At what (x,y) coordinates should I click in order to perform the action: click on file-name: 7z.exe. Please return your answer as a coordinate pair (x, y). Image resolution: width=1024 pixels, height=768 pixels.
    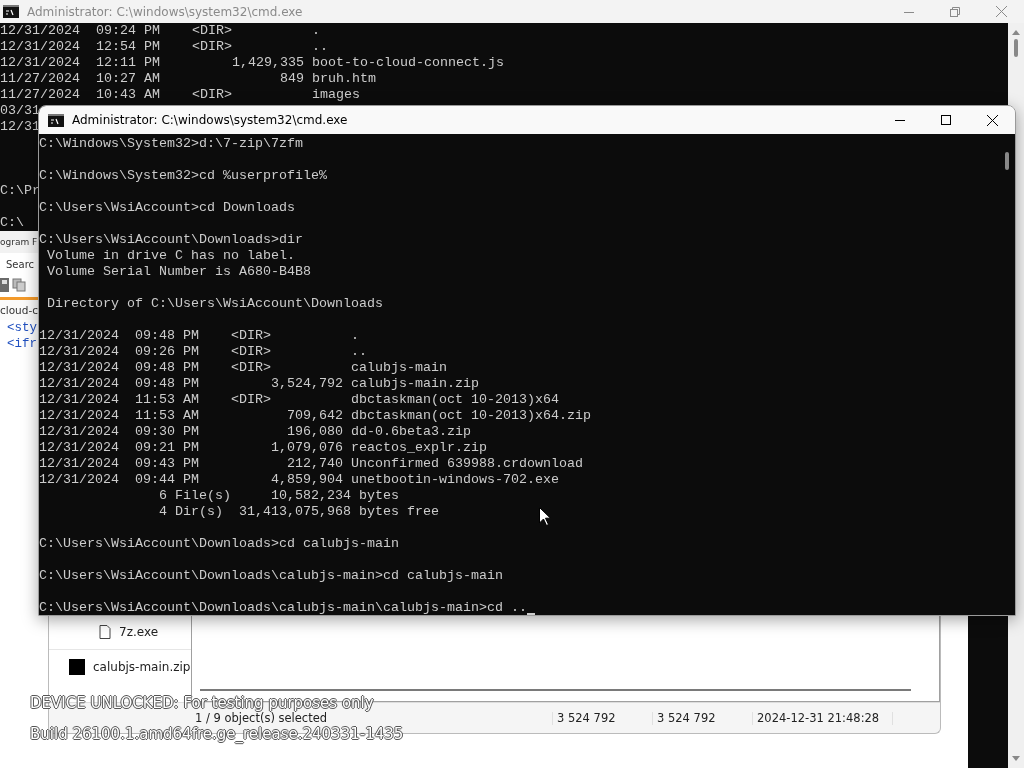
    Looking at the image, I should click on (139, 632).